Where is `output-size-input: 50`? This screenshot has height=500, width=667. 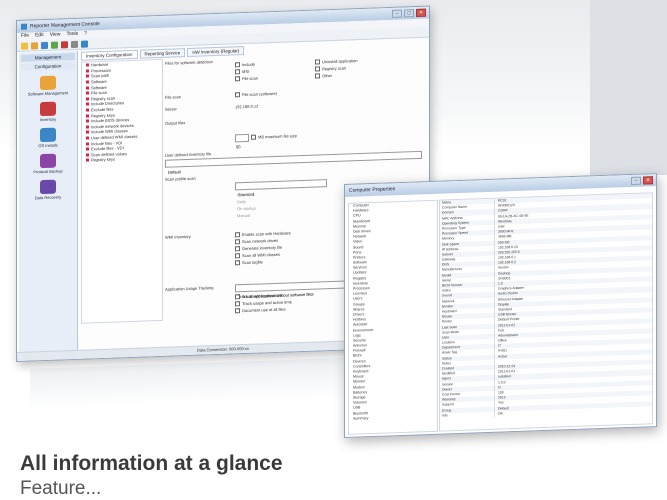 output-size-input: 50 is located at coordinates (242, 141).